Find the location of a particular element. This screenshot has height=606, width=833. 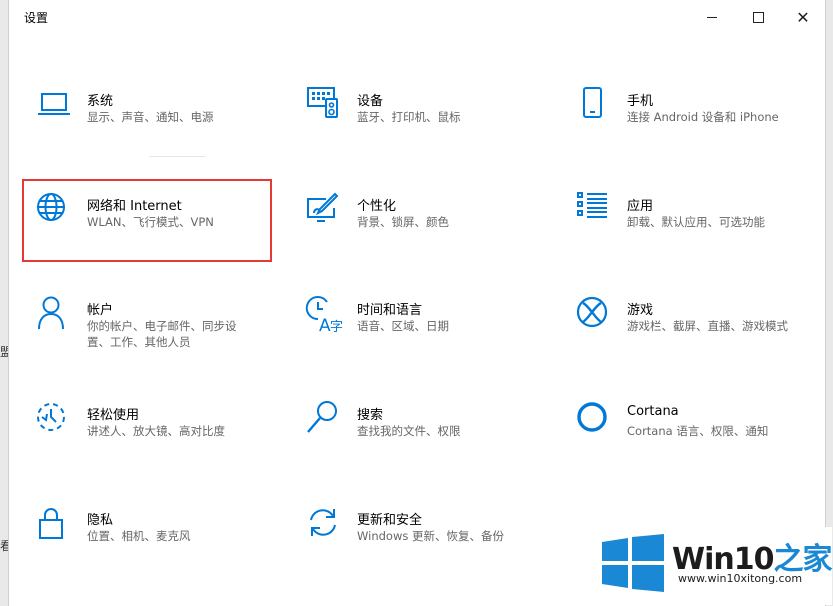

settings-tile-desc: Windows 更新、恢复、备份 is located at coordinates (430, 536).